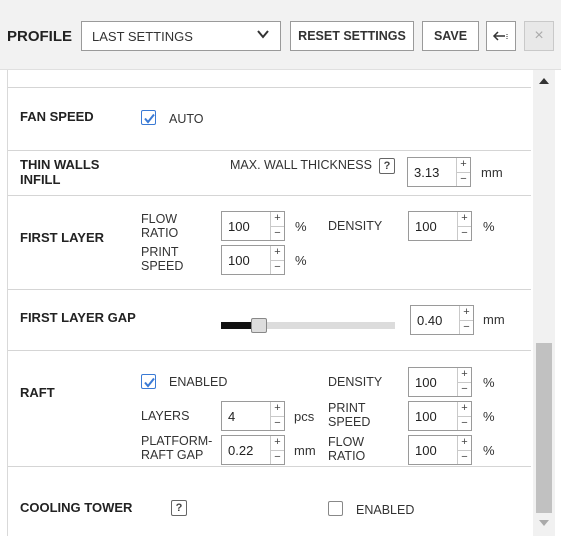  Describe the element at coordinates (165, 416) in the screenshot. I see `raft-layers-label: LAYERS` at that location.